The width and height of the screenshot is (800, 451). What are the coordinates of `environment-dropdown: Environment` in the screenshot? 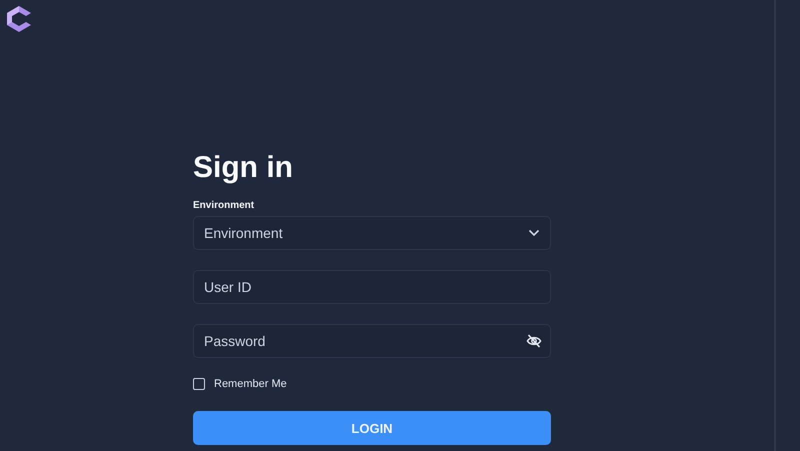 It's located at (372, 233).